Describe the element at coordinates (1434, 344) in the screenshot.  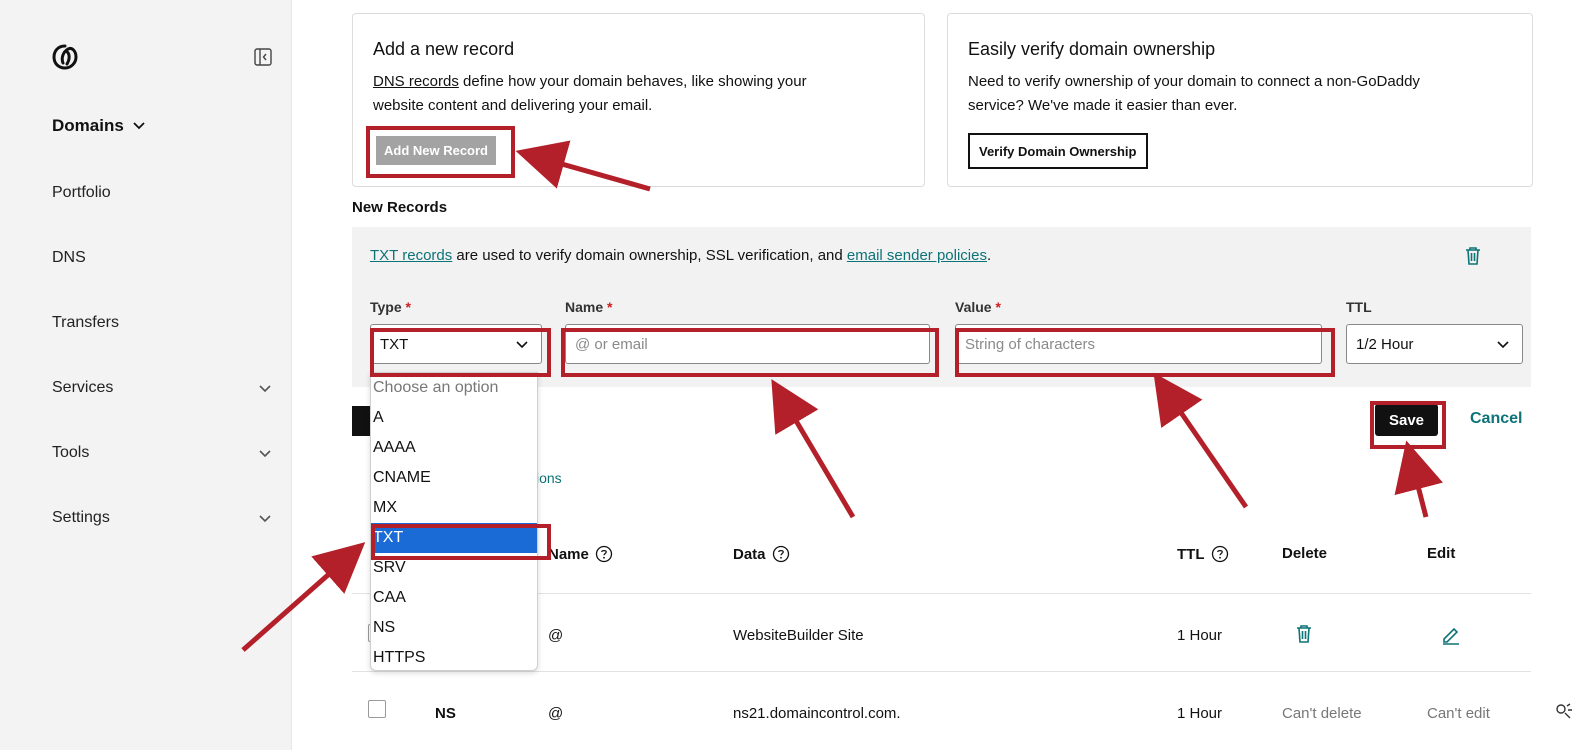
I see `ttl-select: 1/2 Hour` at that location.